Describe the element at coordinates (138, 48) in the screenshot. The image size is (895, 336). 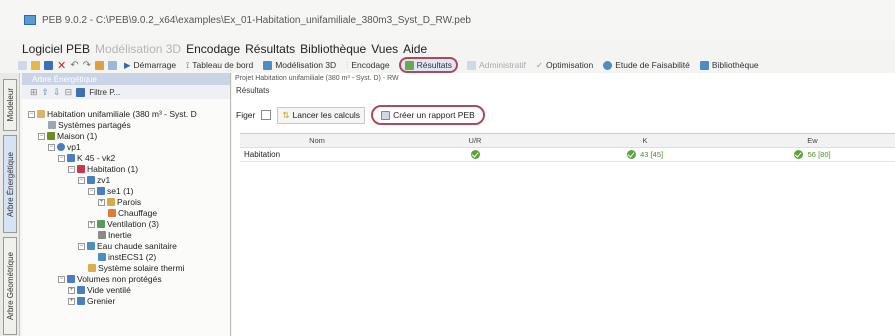
I see `menu-modelisation-3d: Modélisation 3D` at that location.